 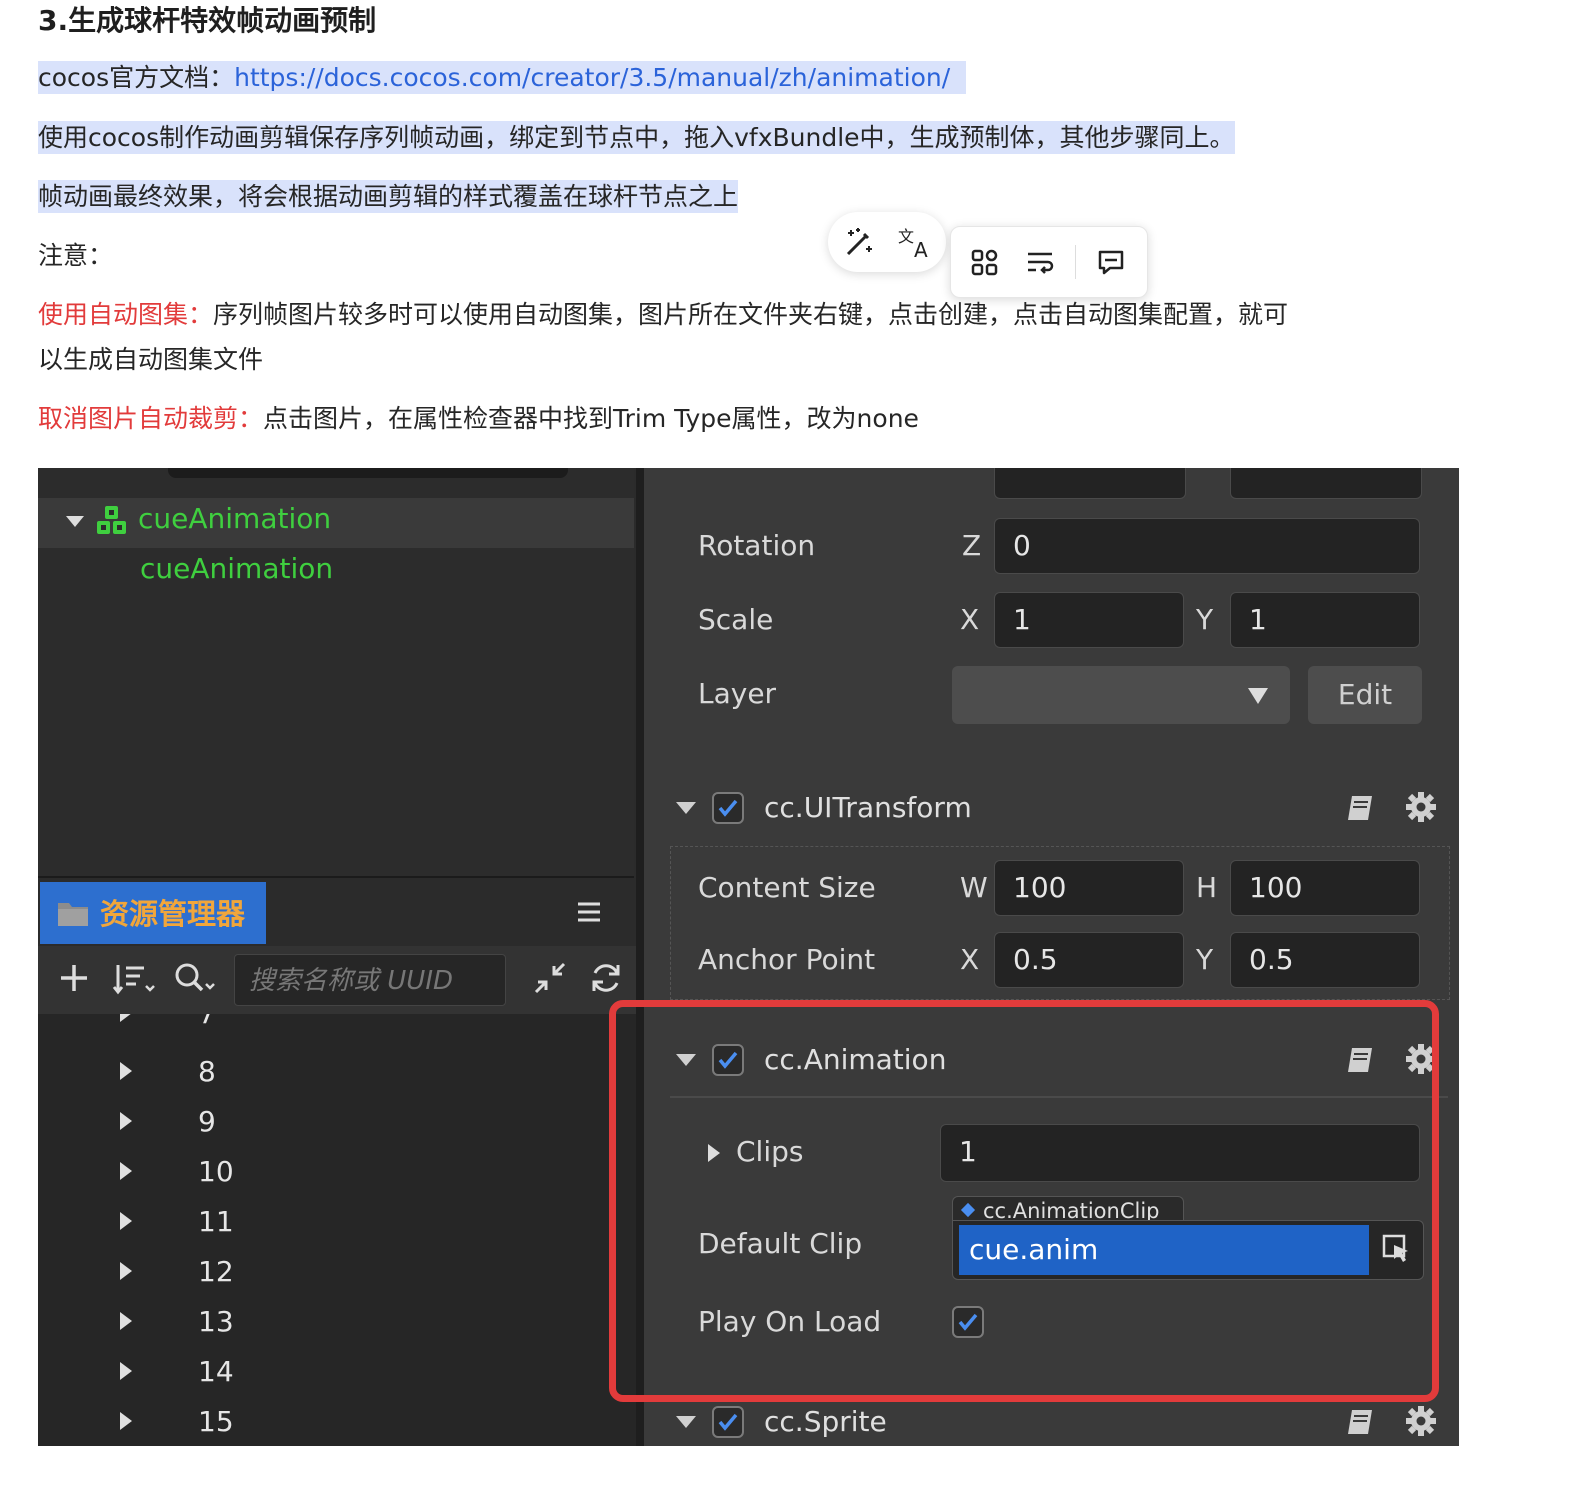 I want to click on sort-icon, so click(x=135, y=981).